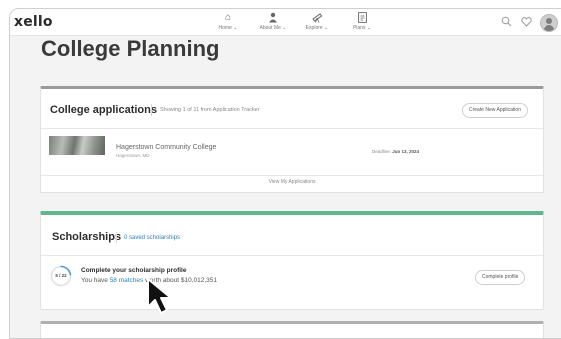  I want to click on complete-profile-button: Complete profile, so click(500, 277).